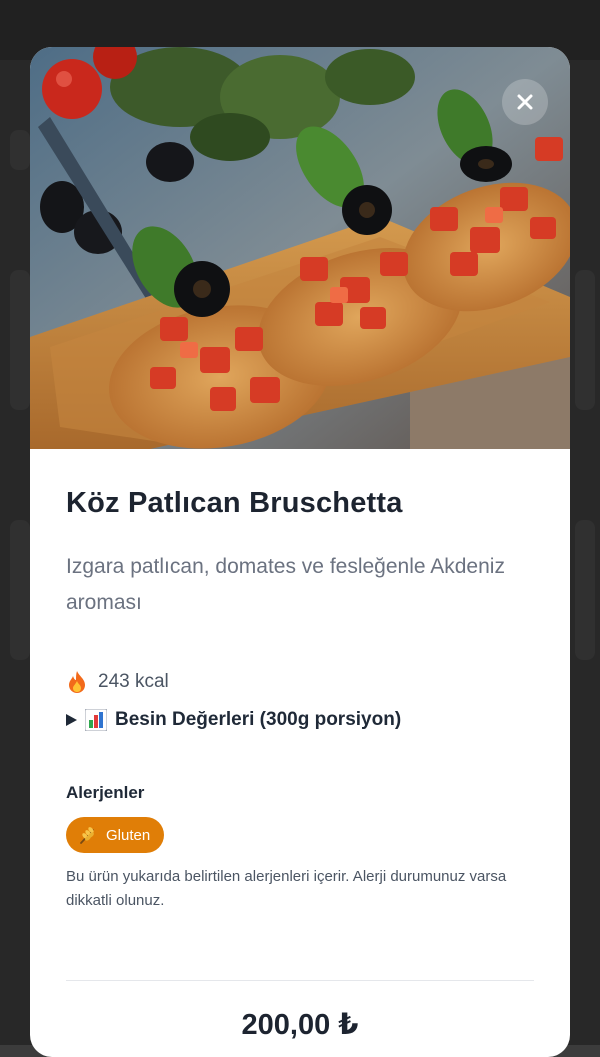 The image size is (600, 1057). I want to click on nutrition-toggle: Besin Değerleri (300g porsiyon), so click(233, 720).